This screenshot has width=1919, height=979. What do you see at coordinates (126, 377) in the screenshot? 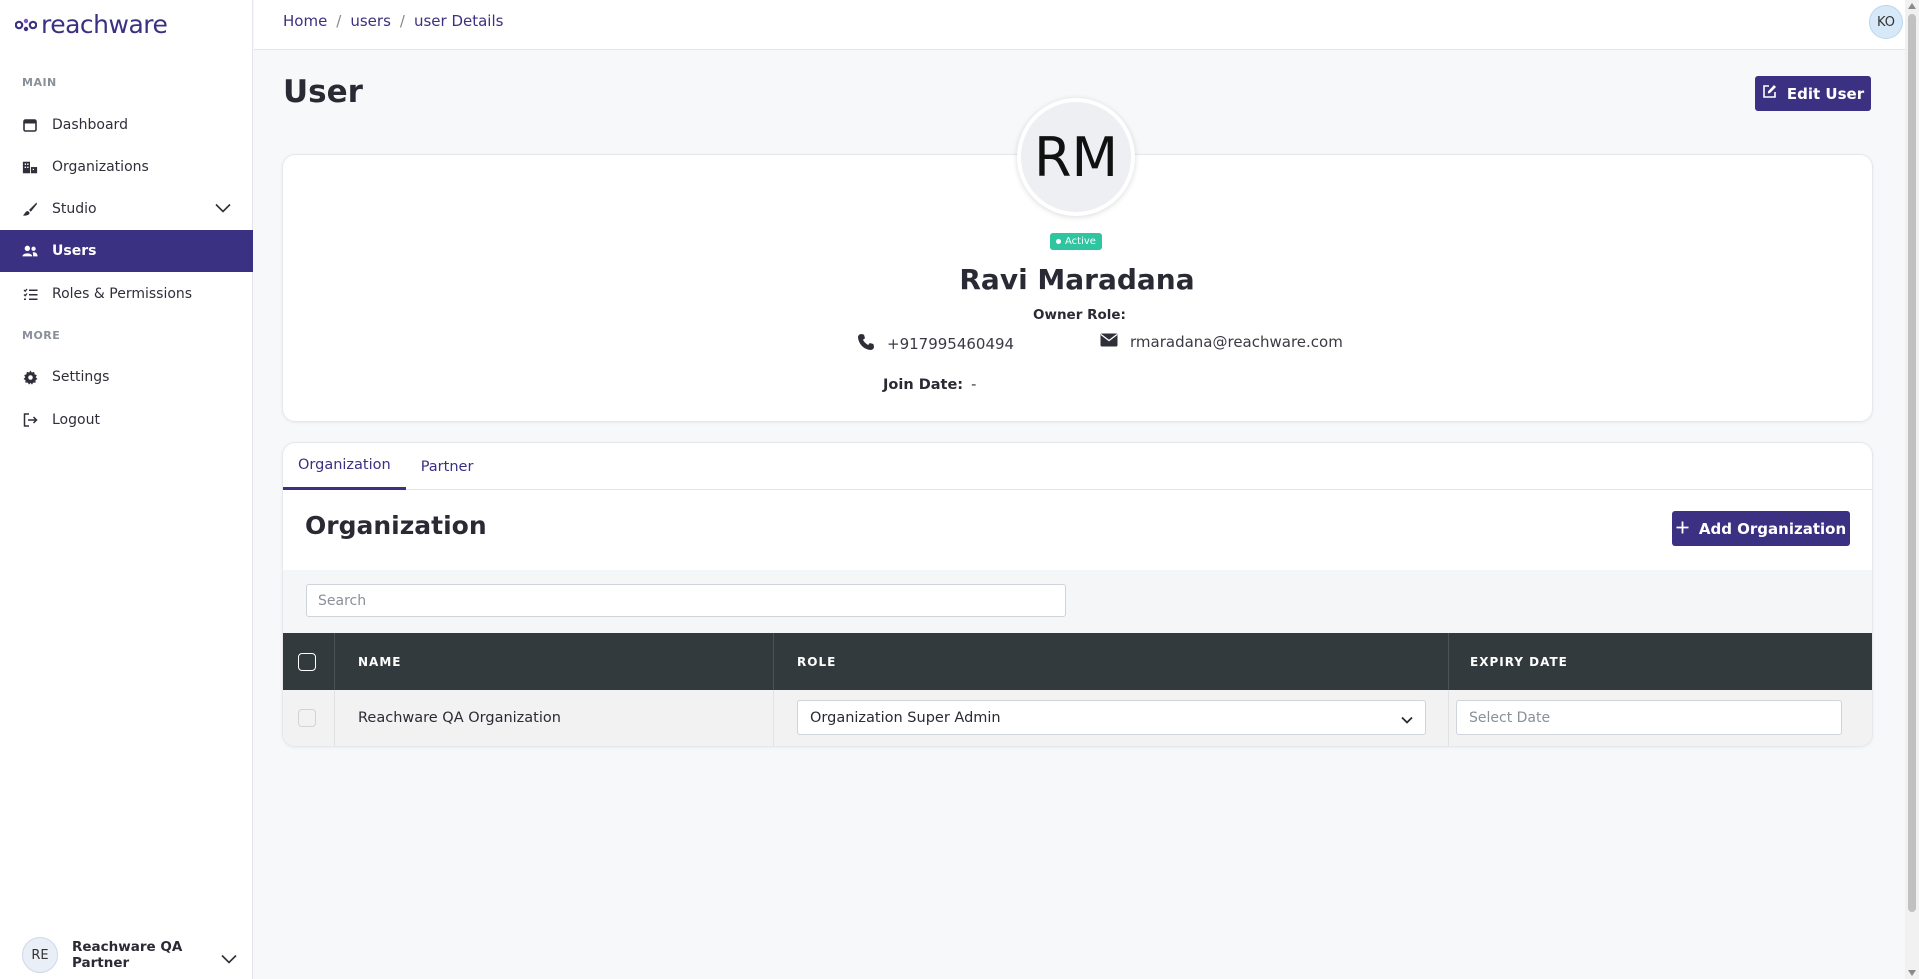
I see `sidebar-item-settings: Settings` at bounding box center [126, 377].